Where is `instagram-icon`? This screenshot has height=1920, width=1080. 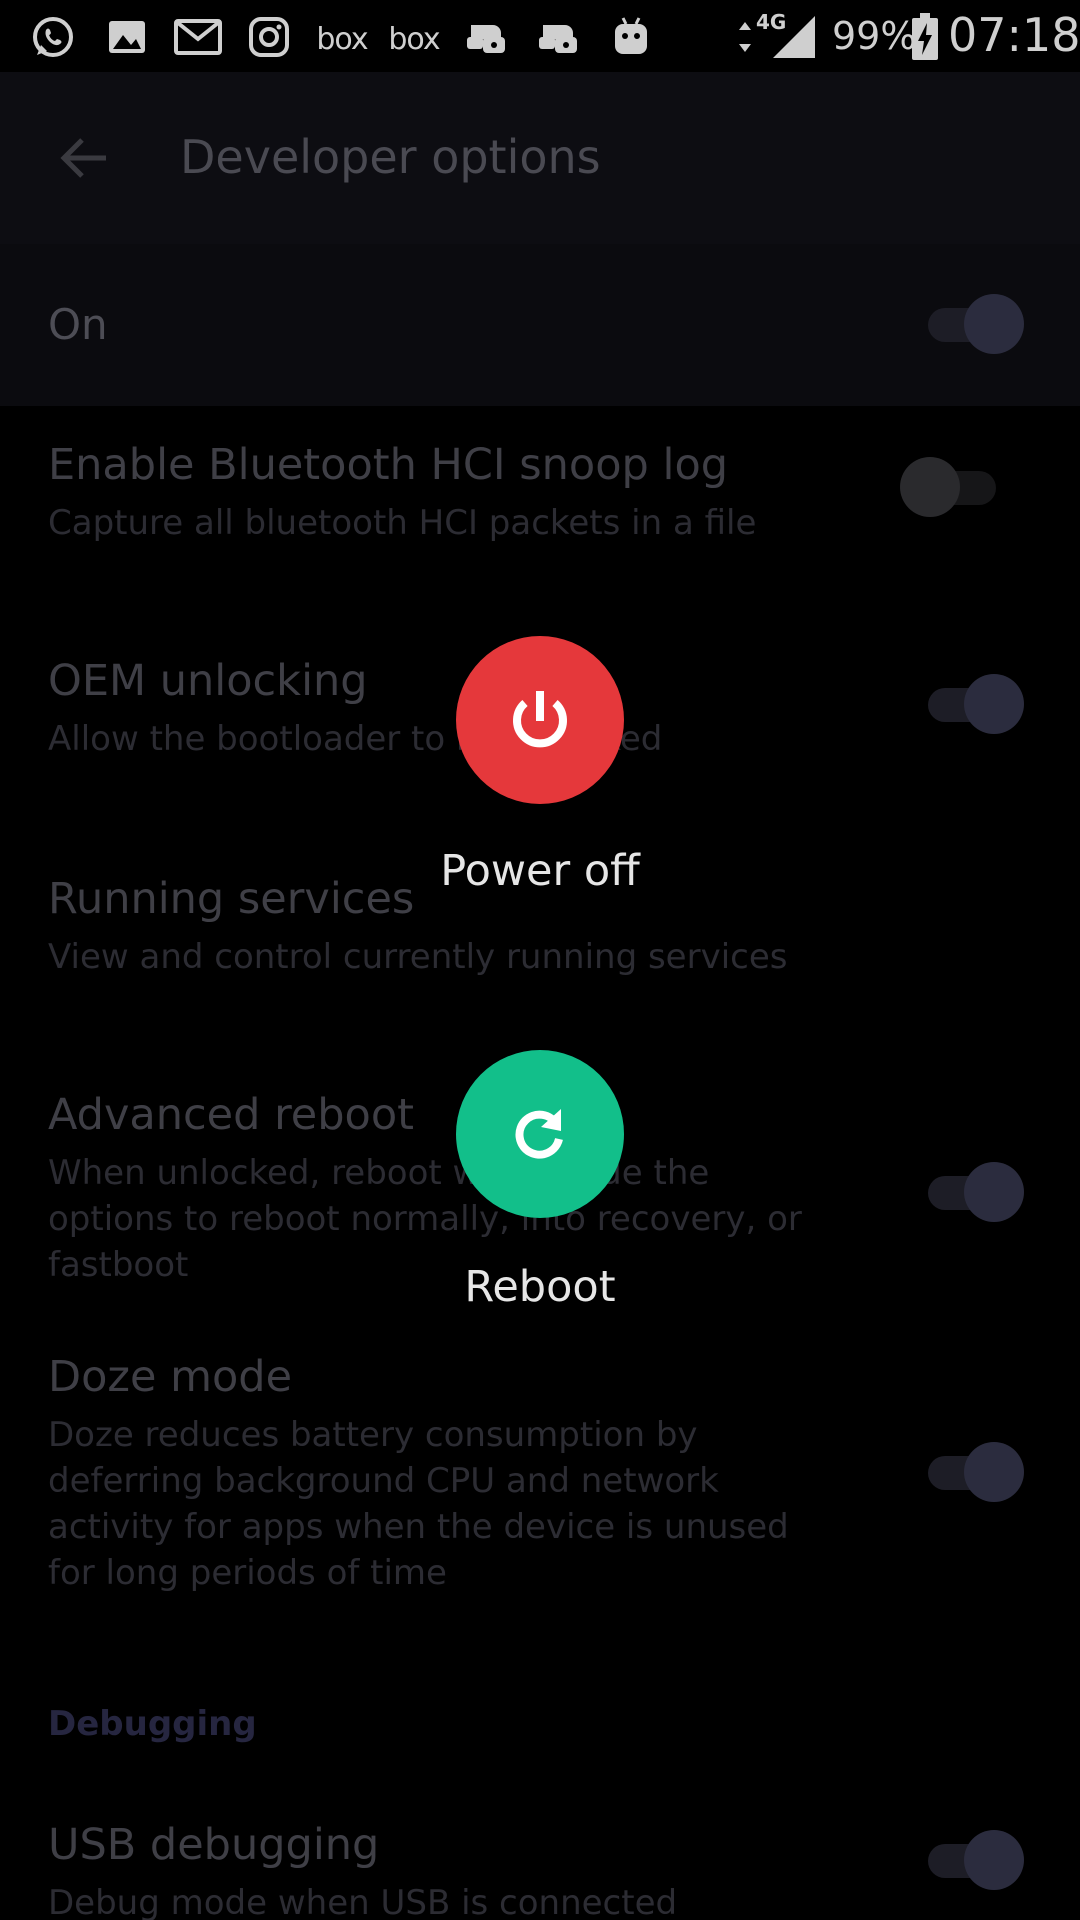
instagram-icon is located at coordinates (269, 37).